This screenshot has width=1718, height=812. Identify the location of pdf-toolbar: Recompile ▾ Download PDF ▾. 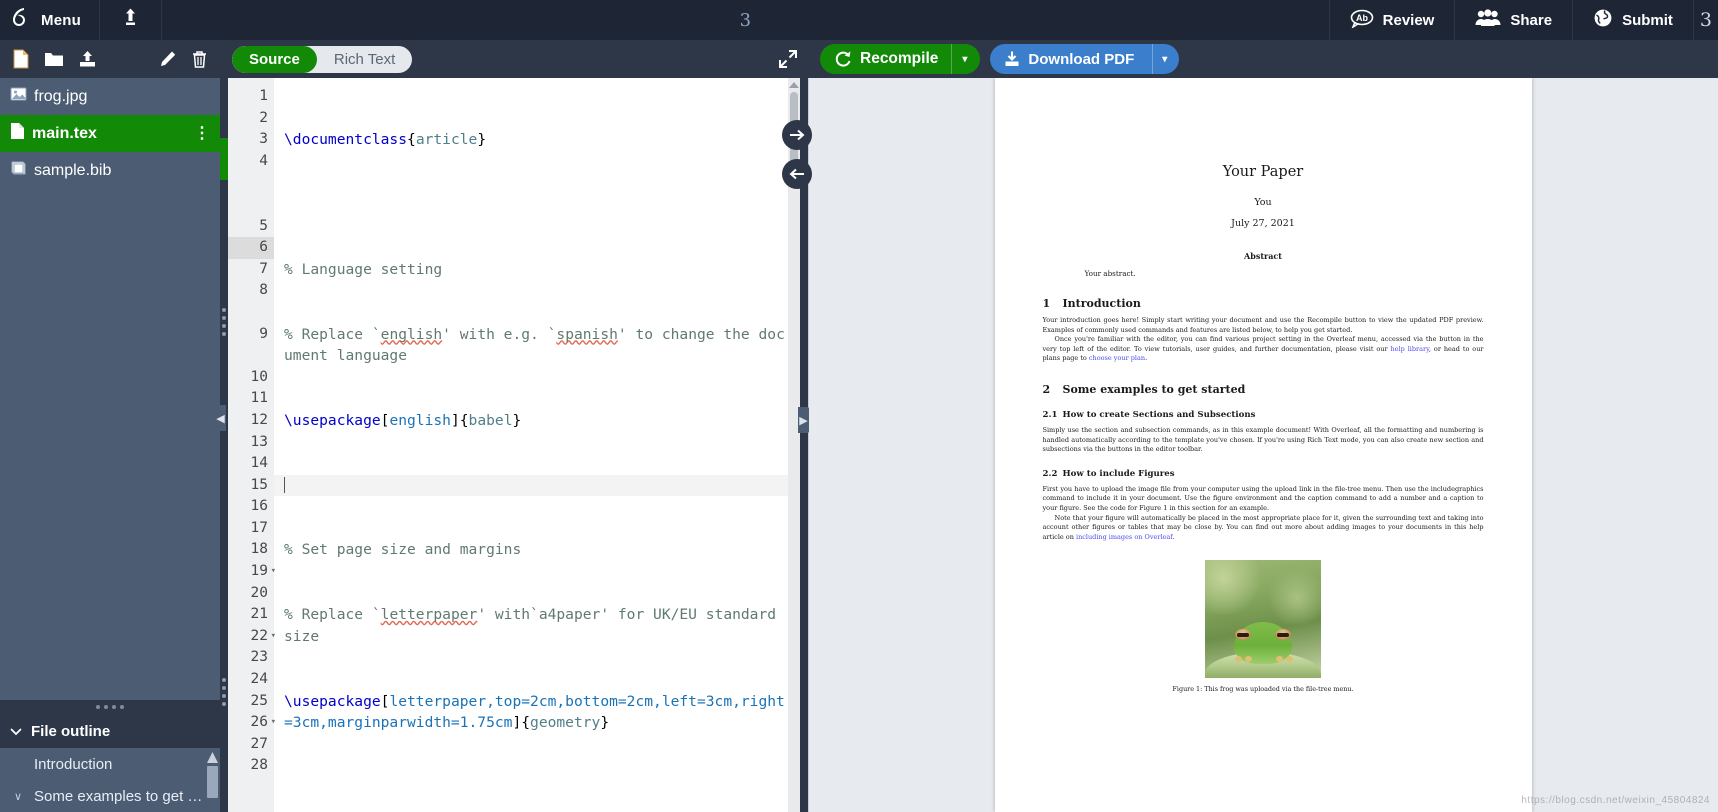
(1263, 59).